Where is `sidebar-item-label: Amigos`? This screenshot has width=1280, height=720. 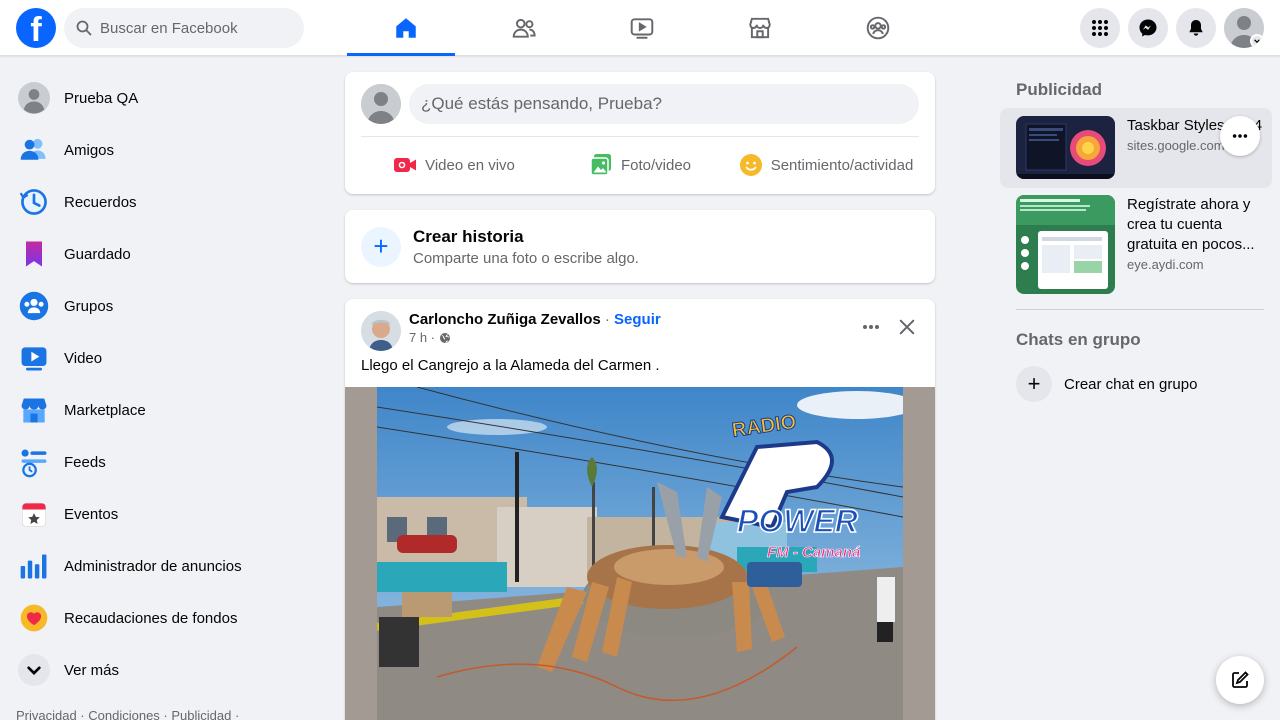 sidebar-item-label: Amigos is located at coordinates (89, 150).